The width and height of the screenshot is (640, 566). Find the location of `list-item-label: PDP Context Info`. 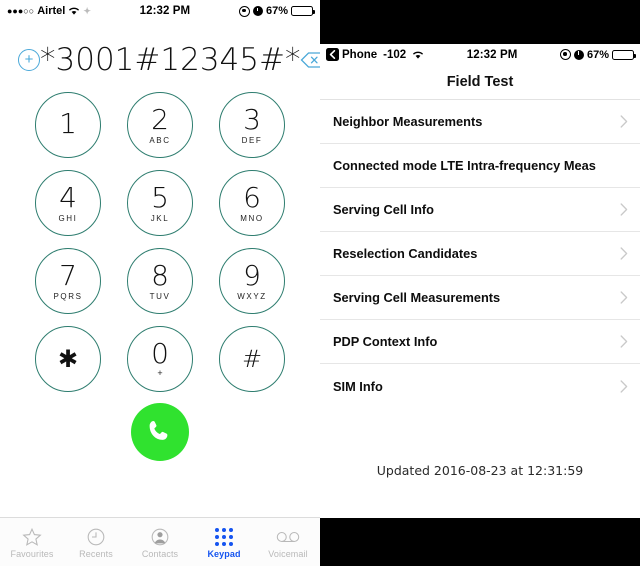

list-item-label: PDP Context Info is located at coordinates (385, 341).